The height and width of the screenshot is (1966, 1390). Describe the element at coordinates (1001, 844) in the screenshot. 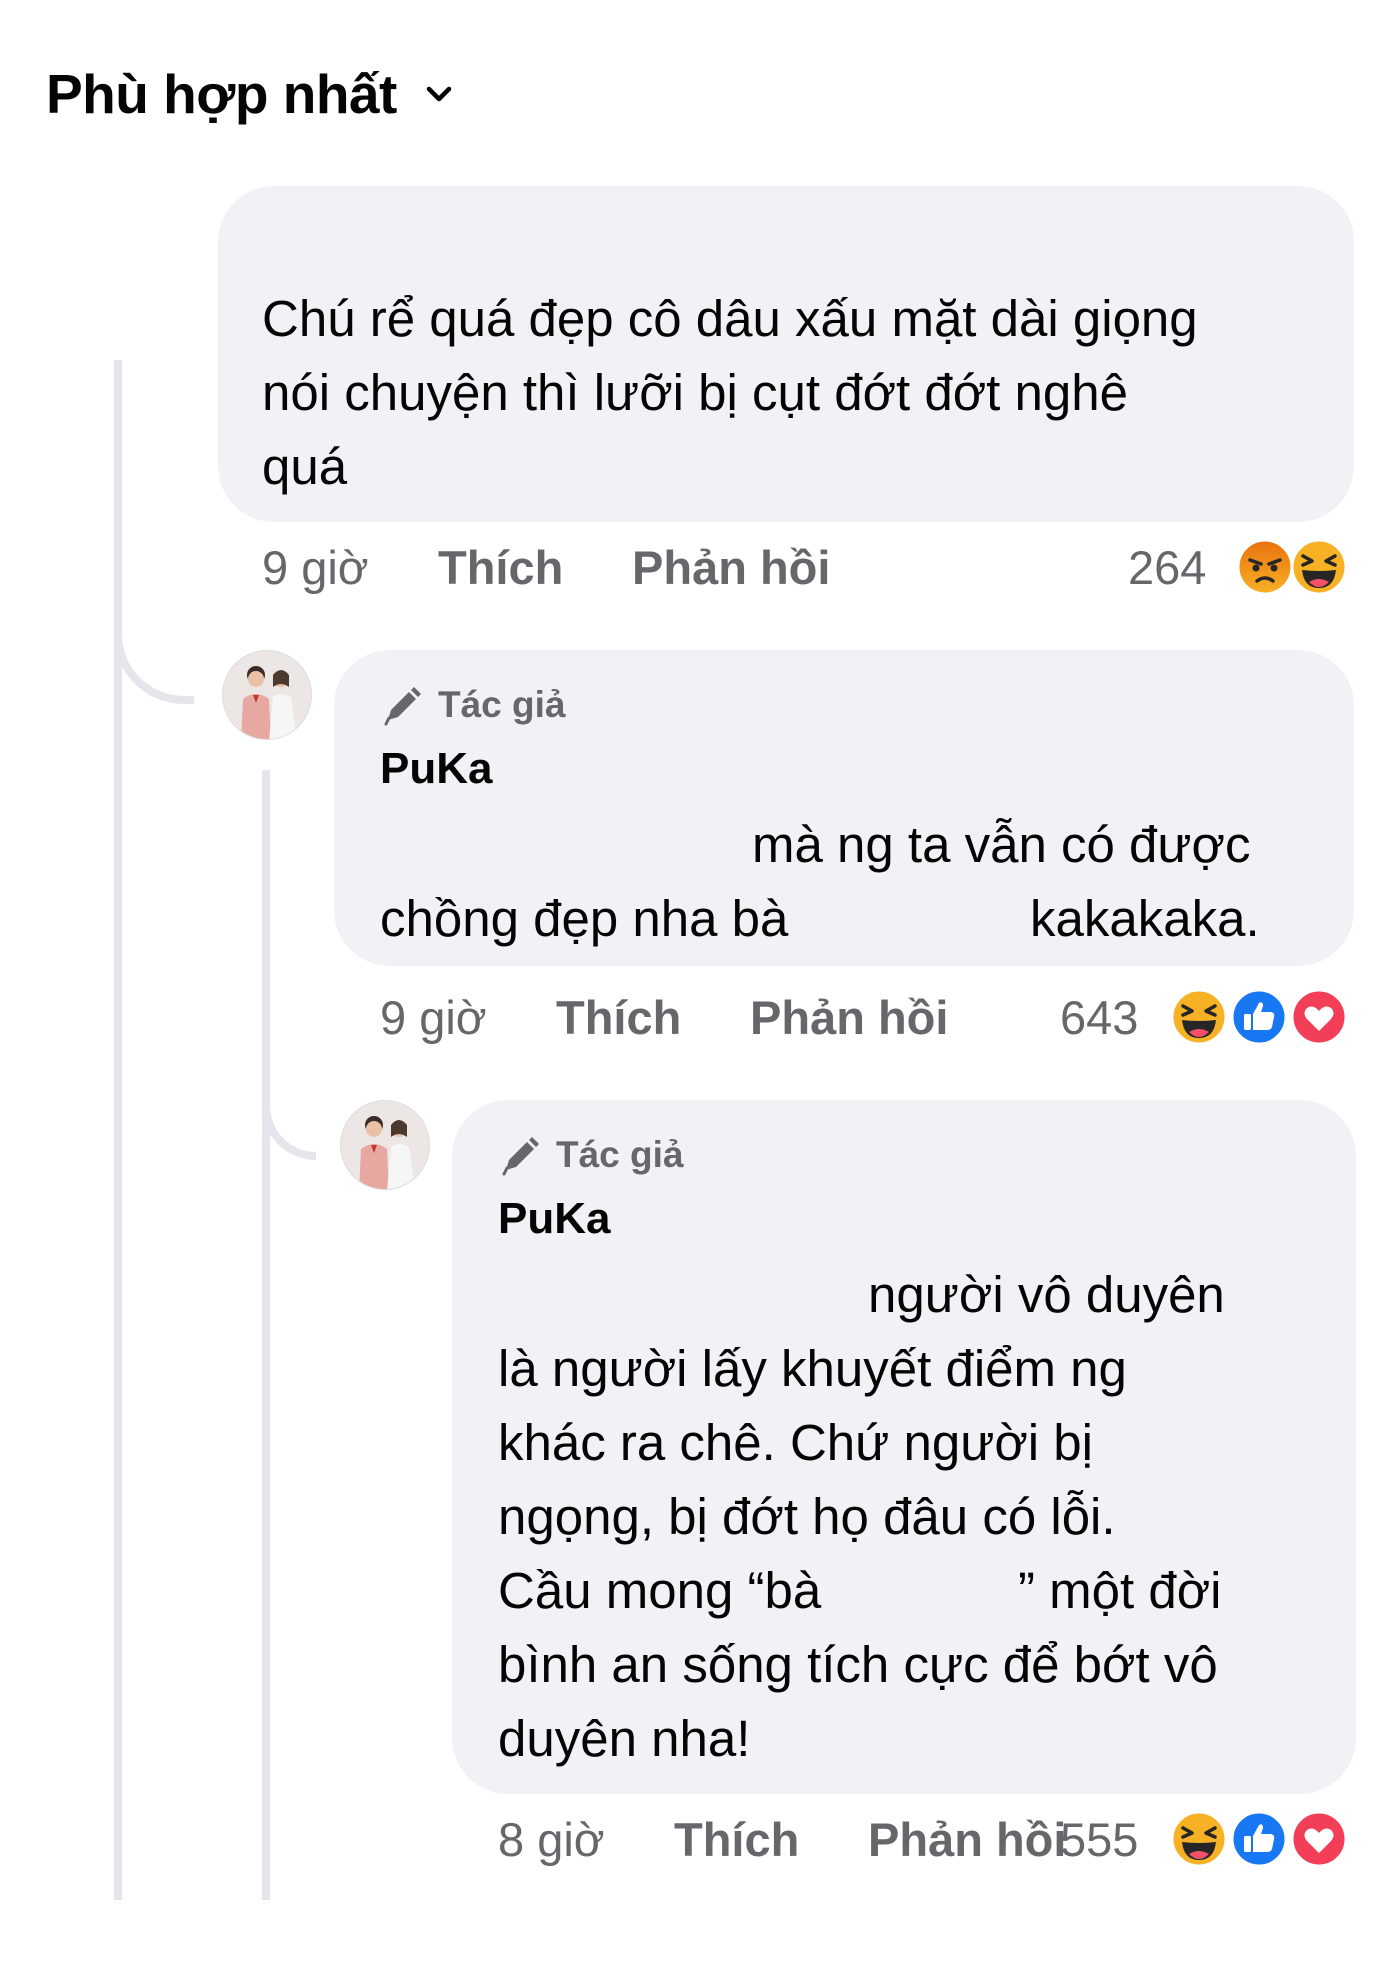

I see `comment-text-line: mà ng ta vẫn có được` at that location.